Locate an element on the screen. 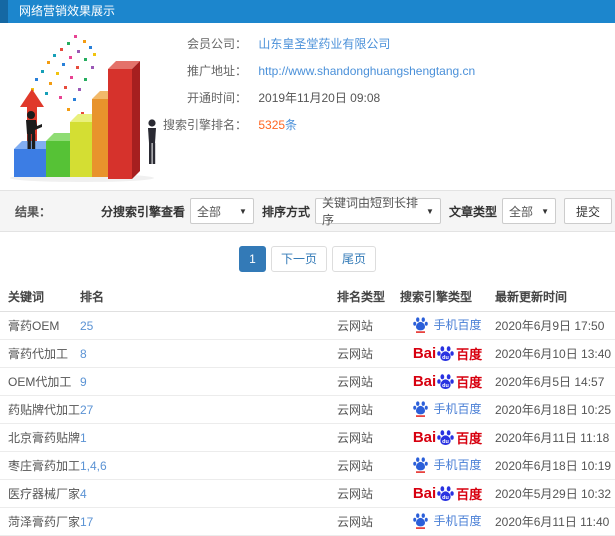  article-type-selected-value: 全部 is located at coordinates (520, 211).